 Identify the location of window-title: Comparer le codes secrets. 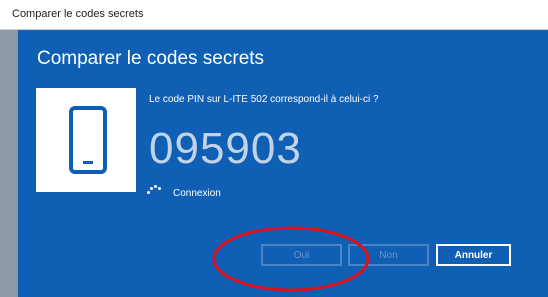
(78, 14).